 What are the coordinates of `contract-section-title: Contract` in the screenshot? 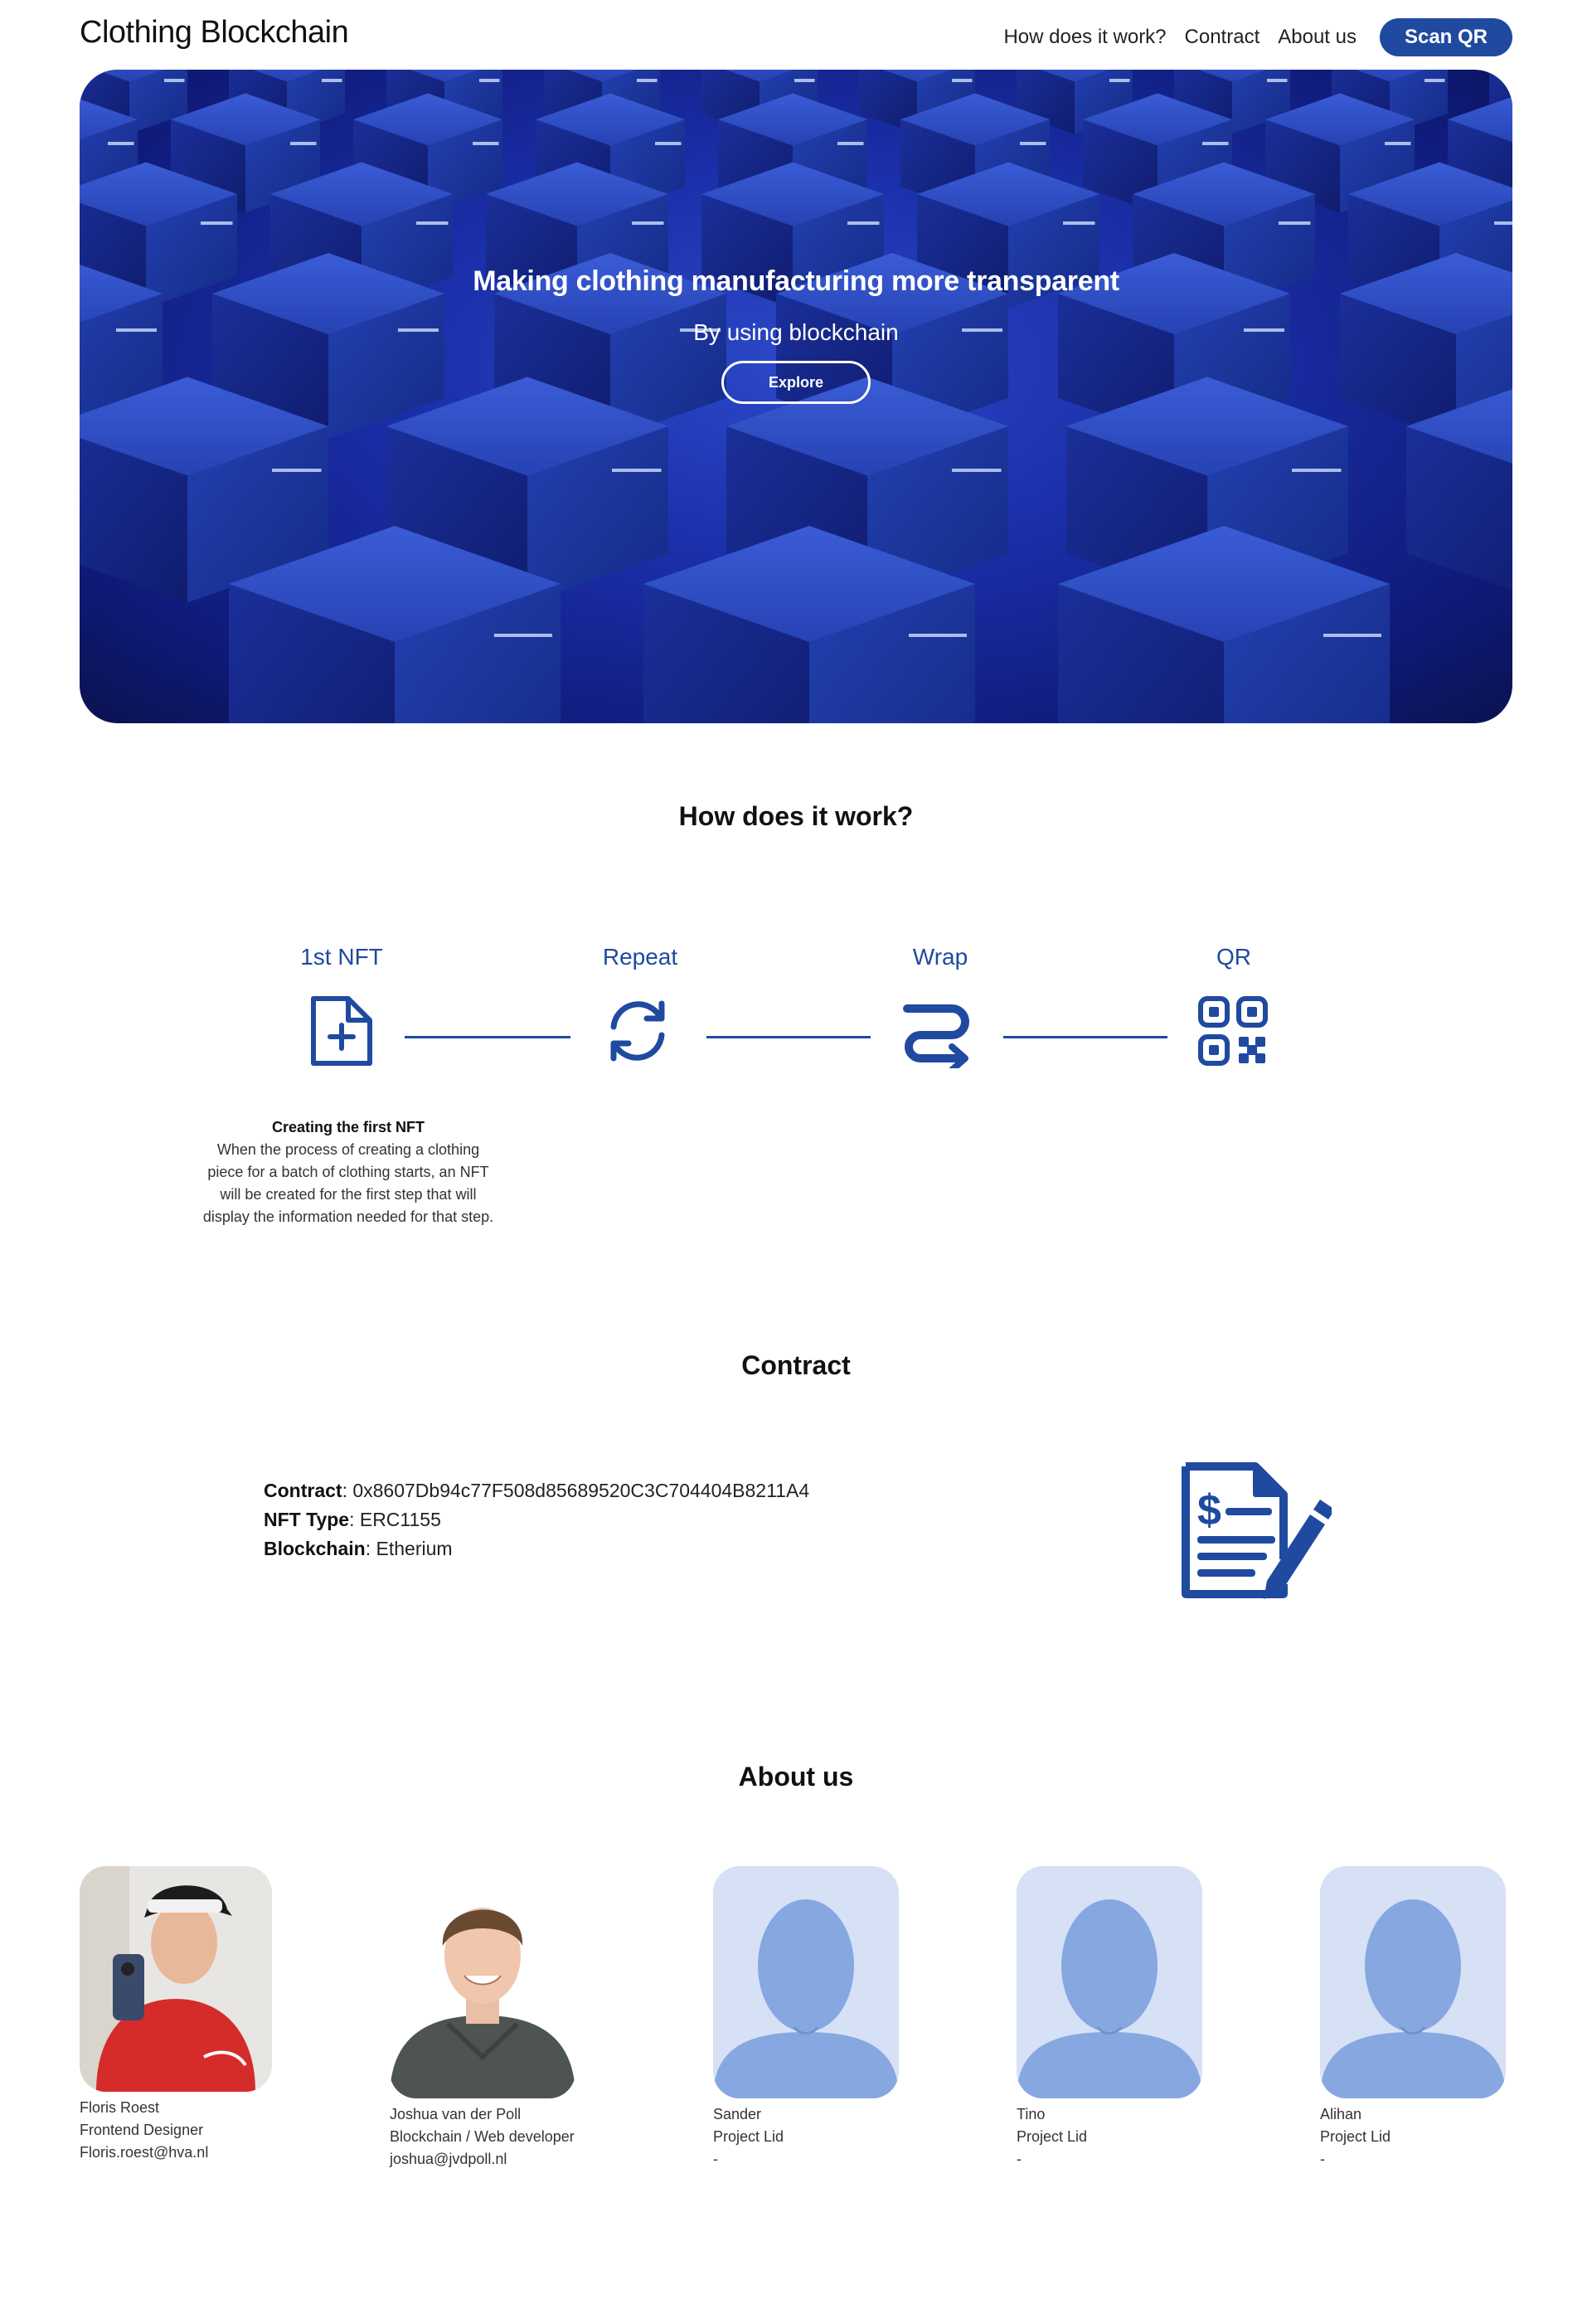 It's located at (796, 1365).